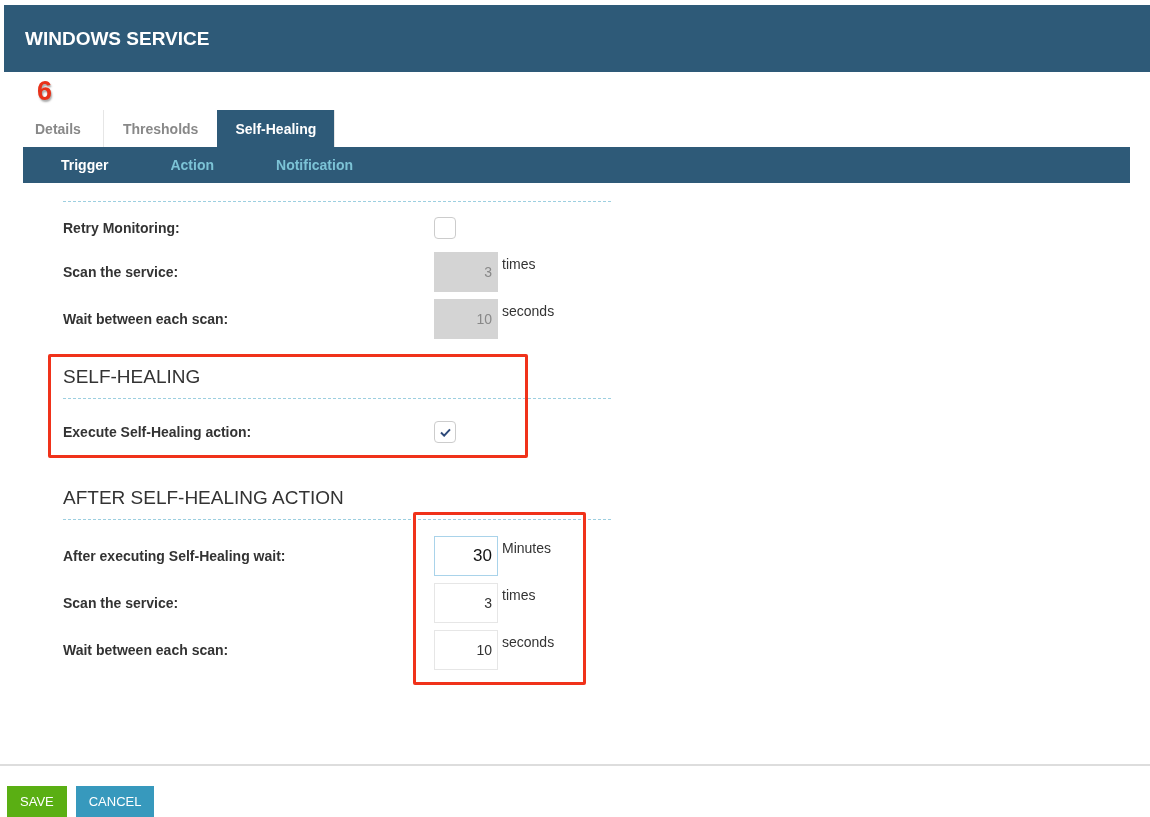  Describe the element at coordinates (158, 432) in the screenshot. I see `field-label: Execute Self-Healing action:` at that location.